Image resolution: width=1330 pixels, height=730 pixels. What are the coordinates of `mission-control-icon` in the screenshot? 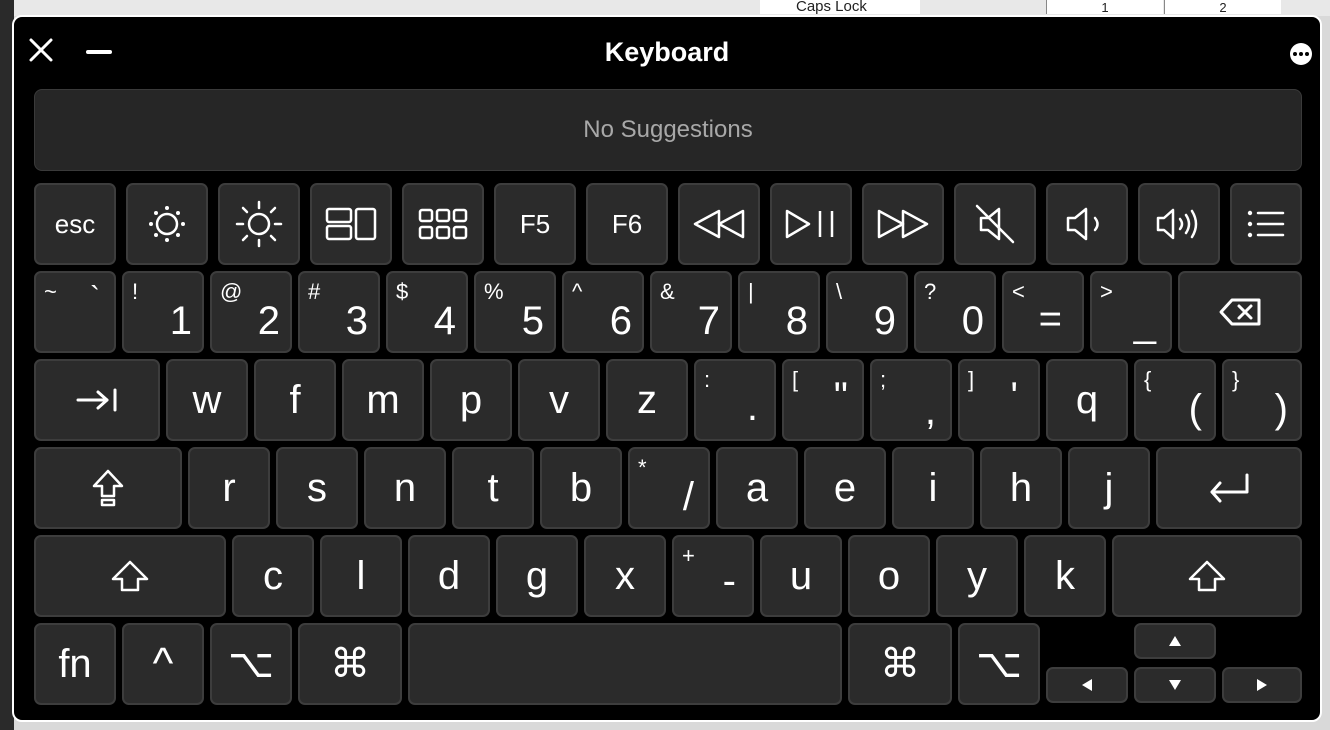 It's located at (351, 224).